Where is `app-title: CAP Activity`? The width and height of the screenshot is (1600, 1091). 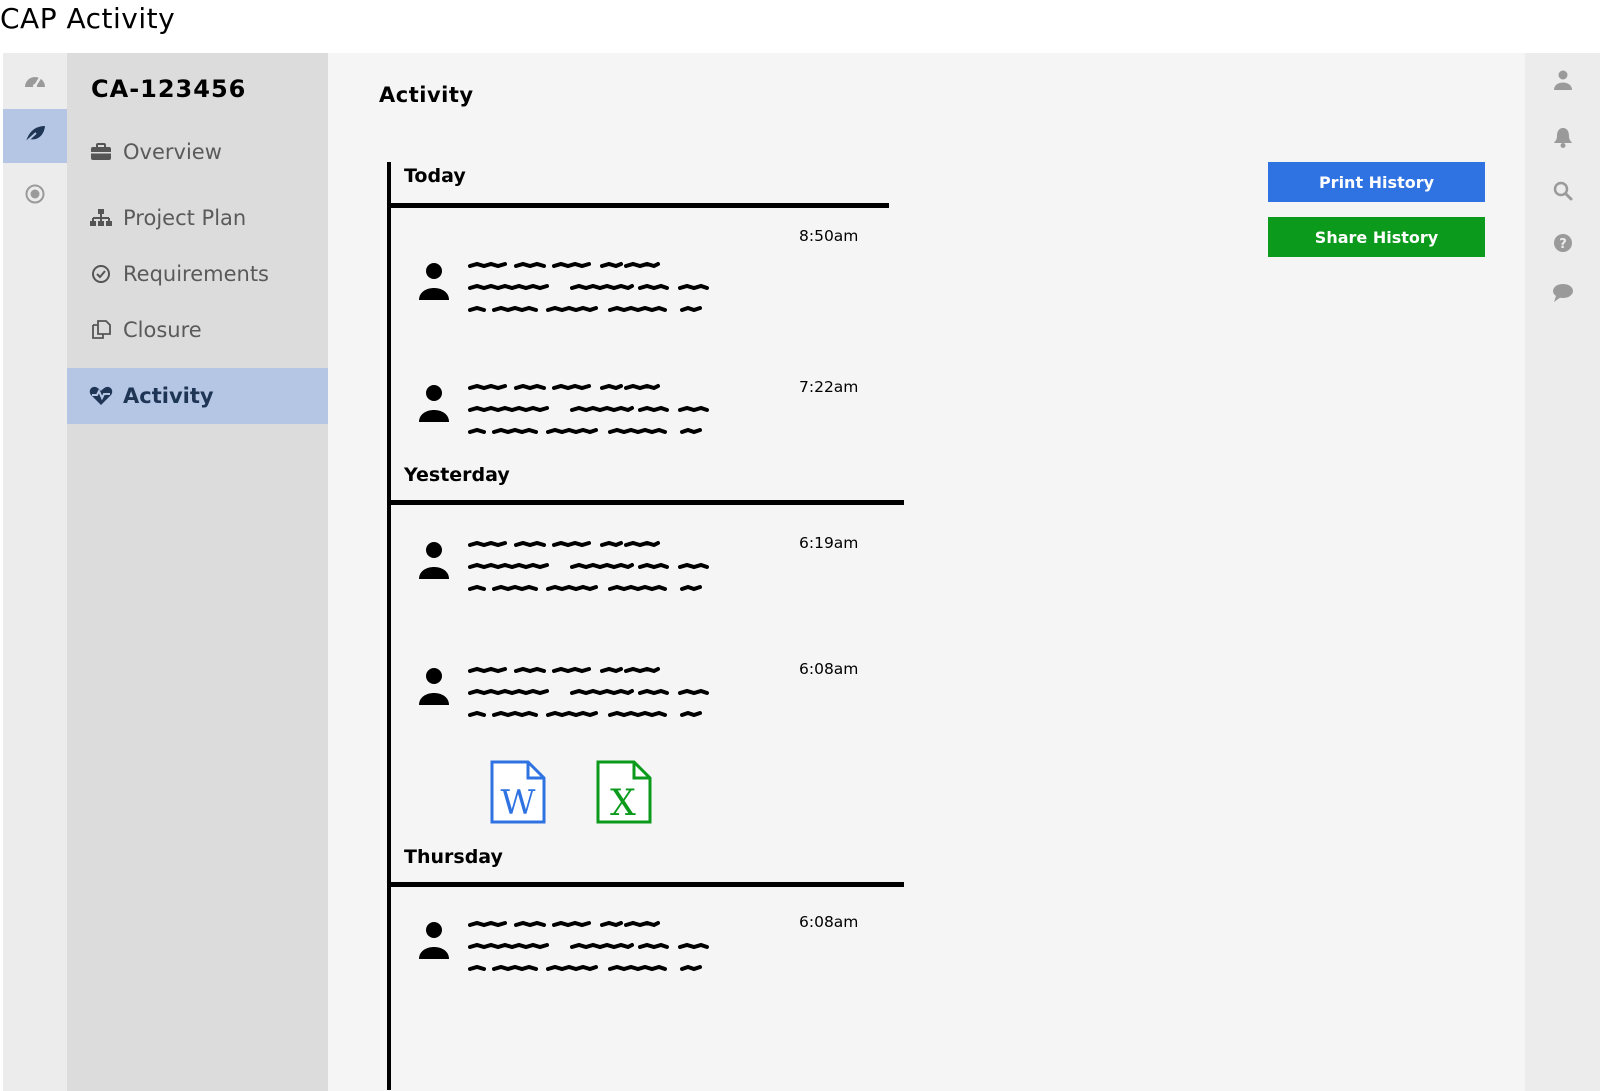 app-title: CAP Activity is located at coordinates (88, 18).